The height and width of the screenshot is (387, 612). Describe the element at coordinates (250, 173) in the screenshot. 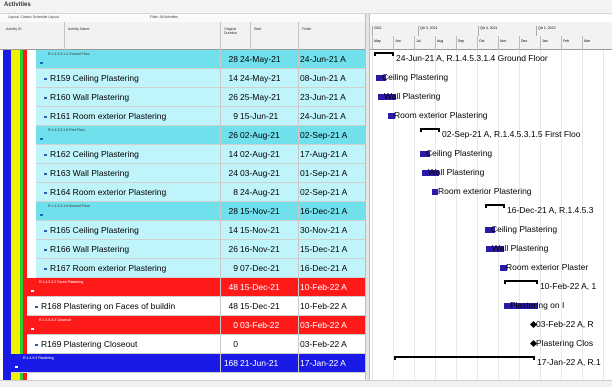

I see `duration-start-cell: 2403-Aug-21 A` at that location.